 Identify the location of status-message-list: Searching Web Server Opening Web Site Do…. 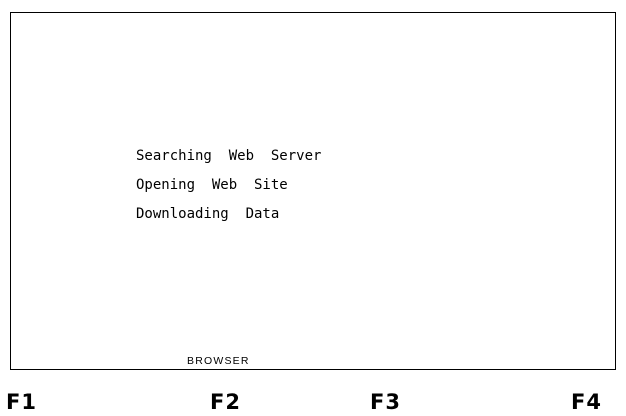
(228, 190).